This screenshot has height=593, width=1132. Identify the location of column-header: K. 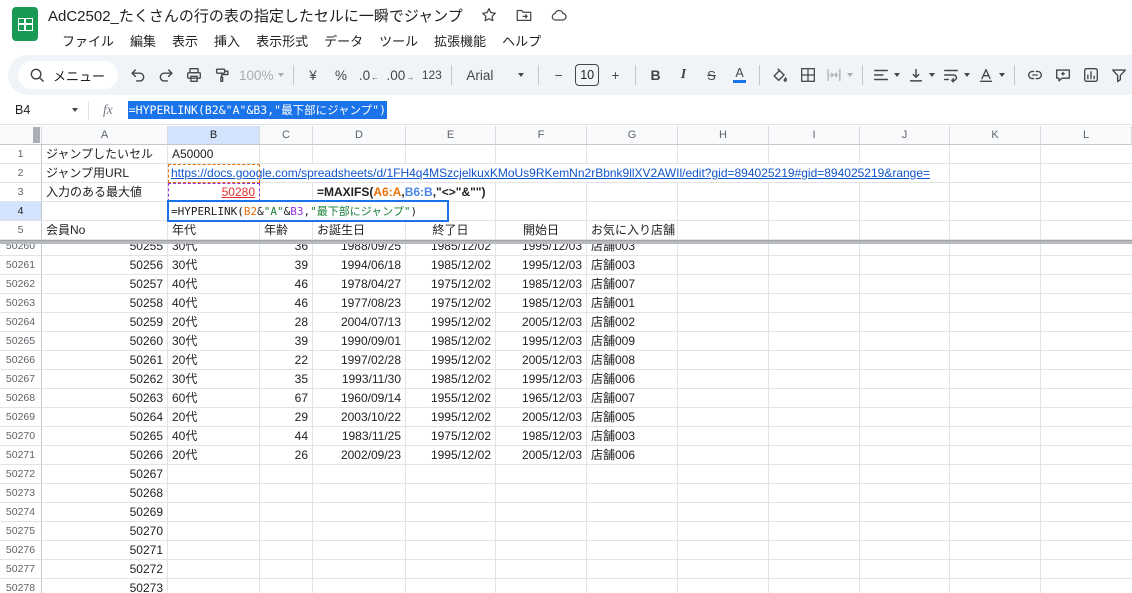
(995, 135).